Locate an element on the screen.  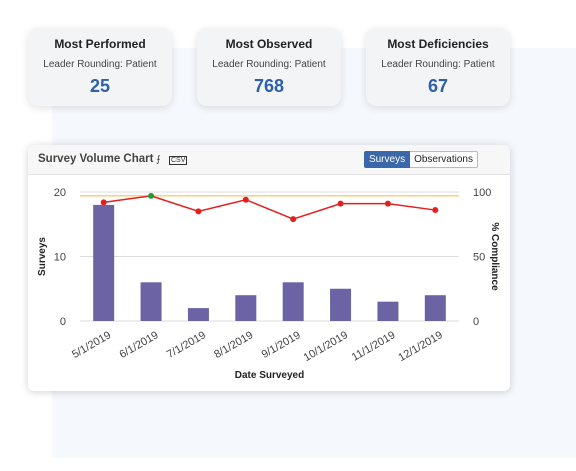
x-tick-label: 7/1/2019 is located at coordinates (186, 345).